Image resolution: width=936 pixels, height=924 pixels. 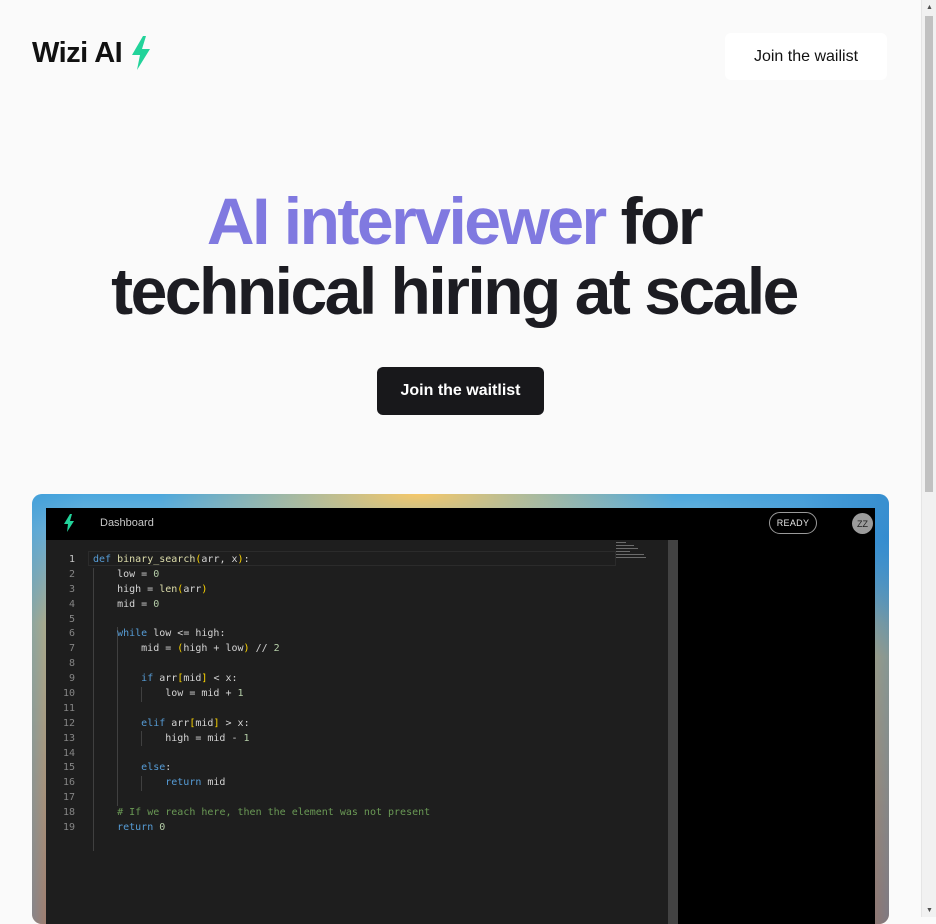 What do you see at coordinates (406, 221) in the screenshot?
I see `hero-title-accent: AI interviewer` at bounding box center [406, 221].